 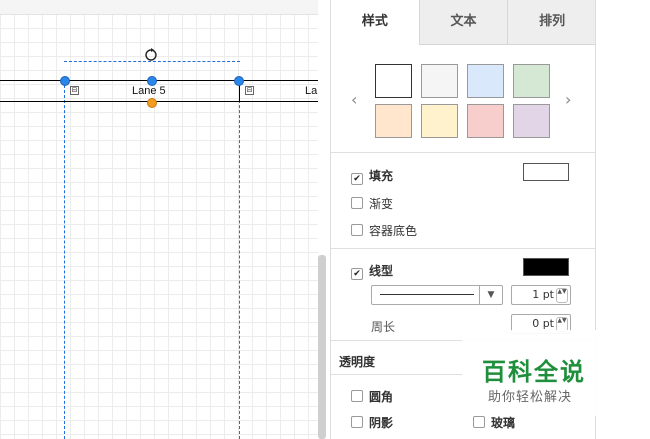 What do you see at coordinates (239, 259) in the screenshot?
I see `selection-outline-right` at bounding box center [239, 259].